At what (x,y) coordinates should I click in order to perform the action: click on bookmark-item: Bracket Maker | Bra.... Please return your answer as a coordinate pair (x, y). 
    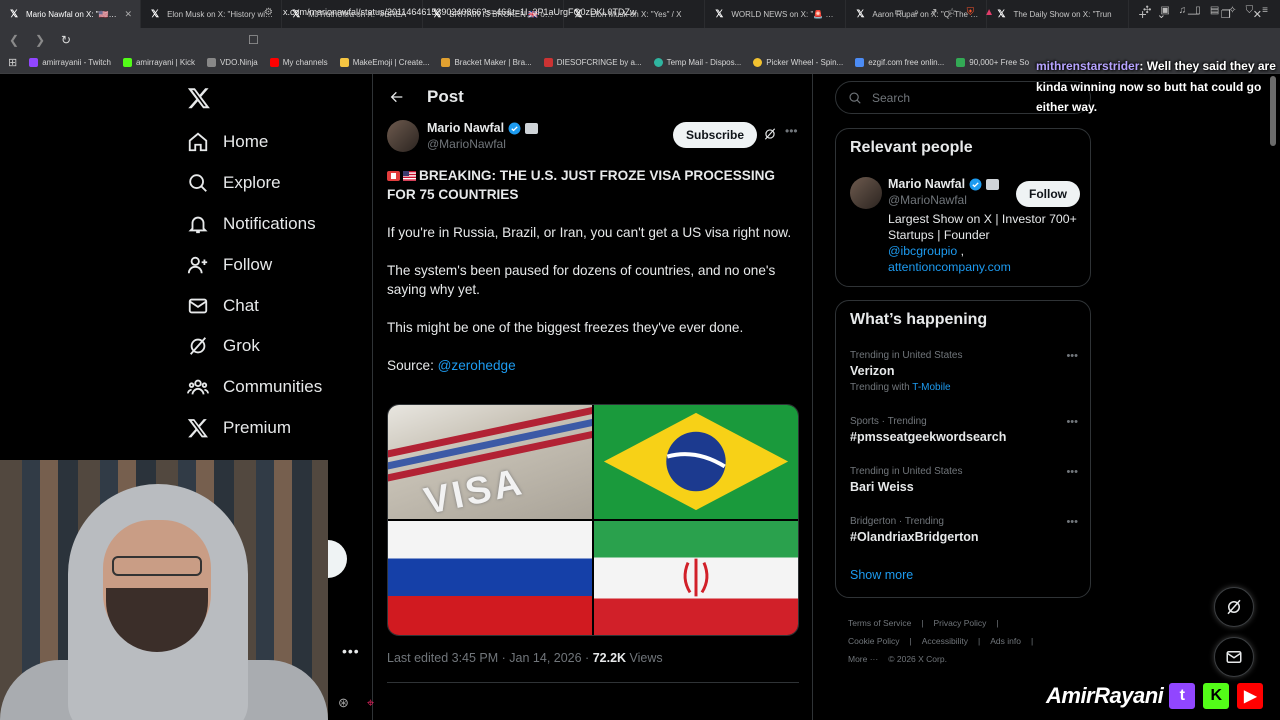
    Looking at the image, I should click on (486, 62).